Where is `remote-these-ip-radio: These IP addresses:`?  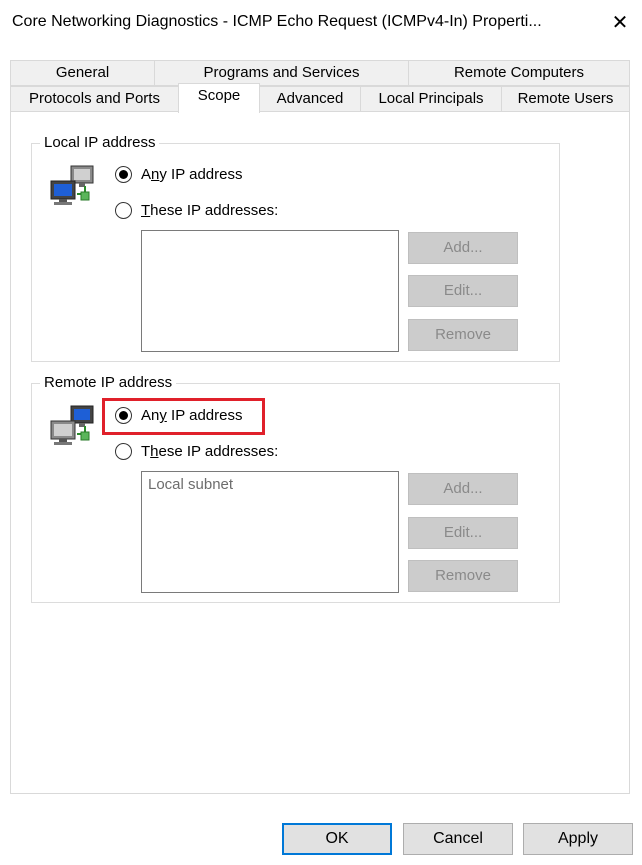
remote-these-ip-radio: These IP addresses: is located at coordinates (196, 451).